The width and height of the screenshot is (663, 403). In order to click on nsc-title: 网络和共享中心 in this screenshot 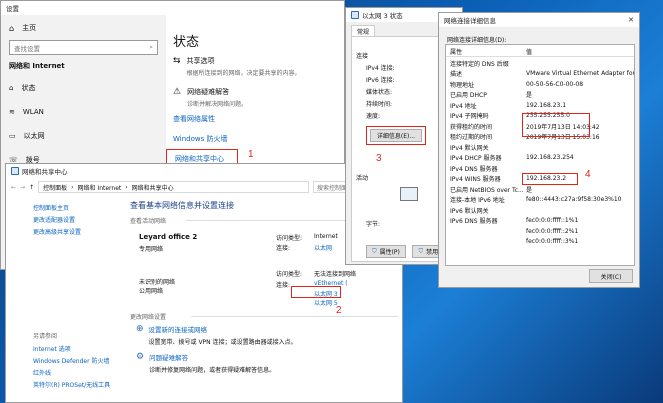, I will do `click(45, 172)`.